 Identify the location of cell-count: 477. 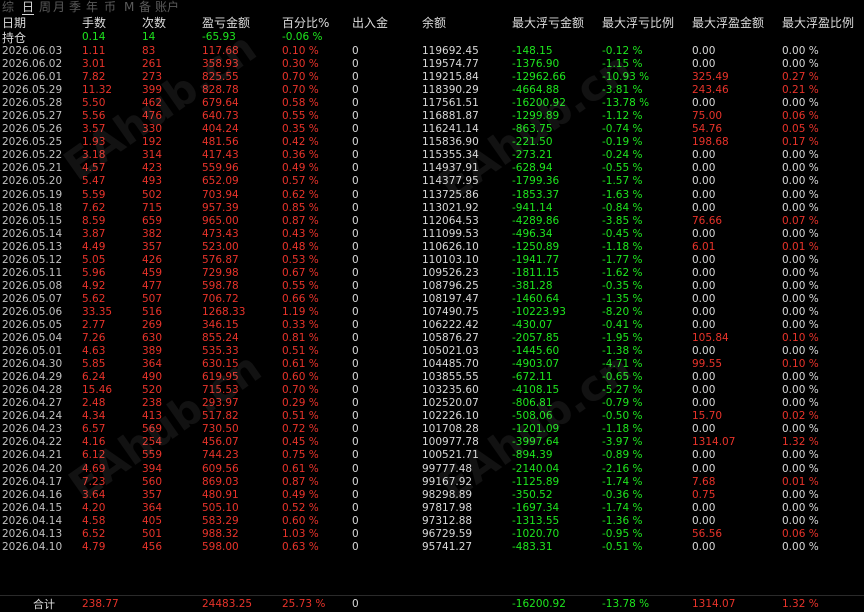
(152, 285).